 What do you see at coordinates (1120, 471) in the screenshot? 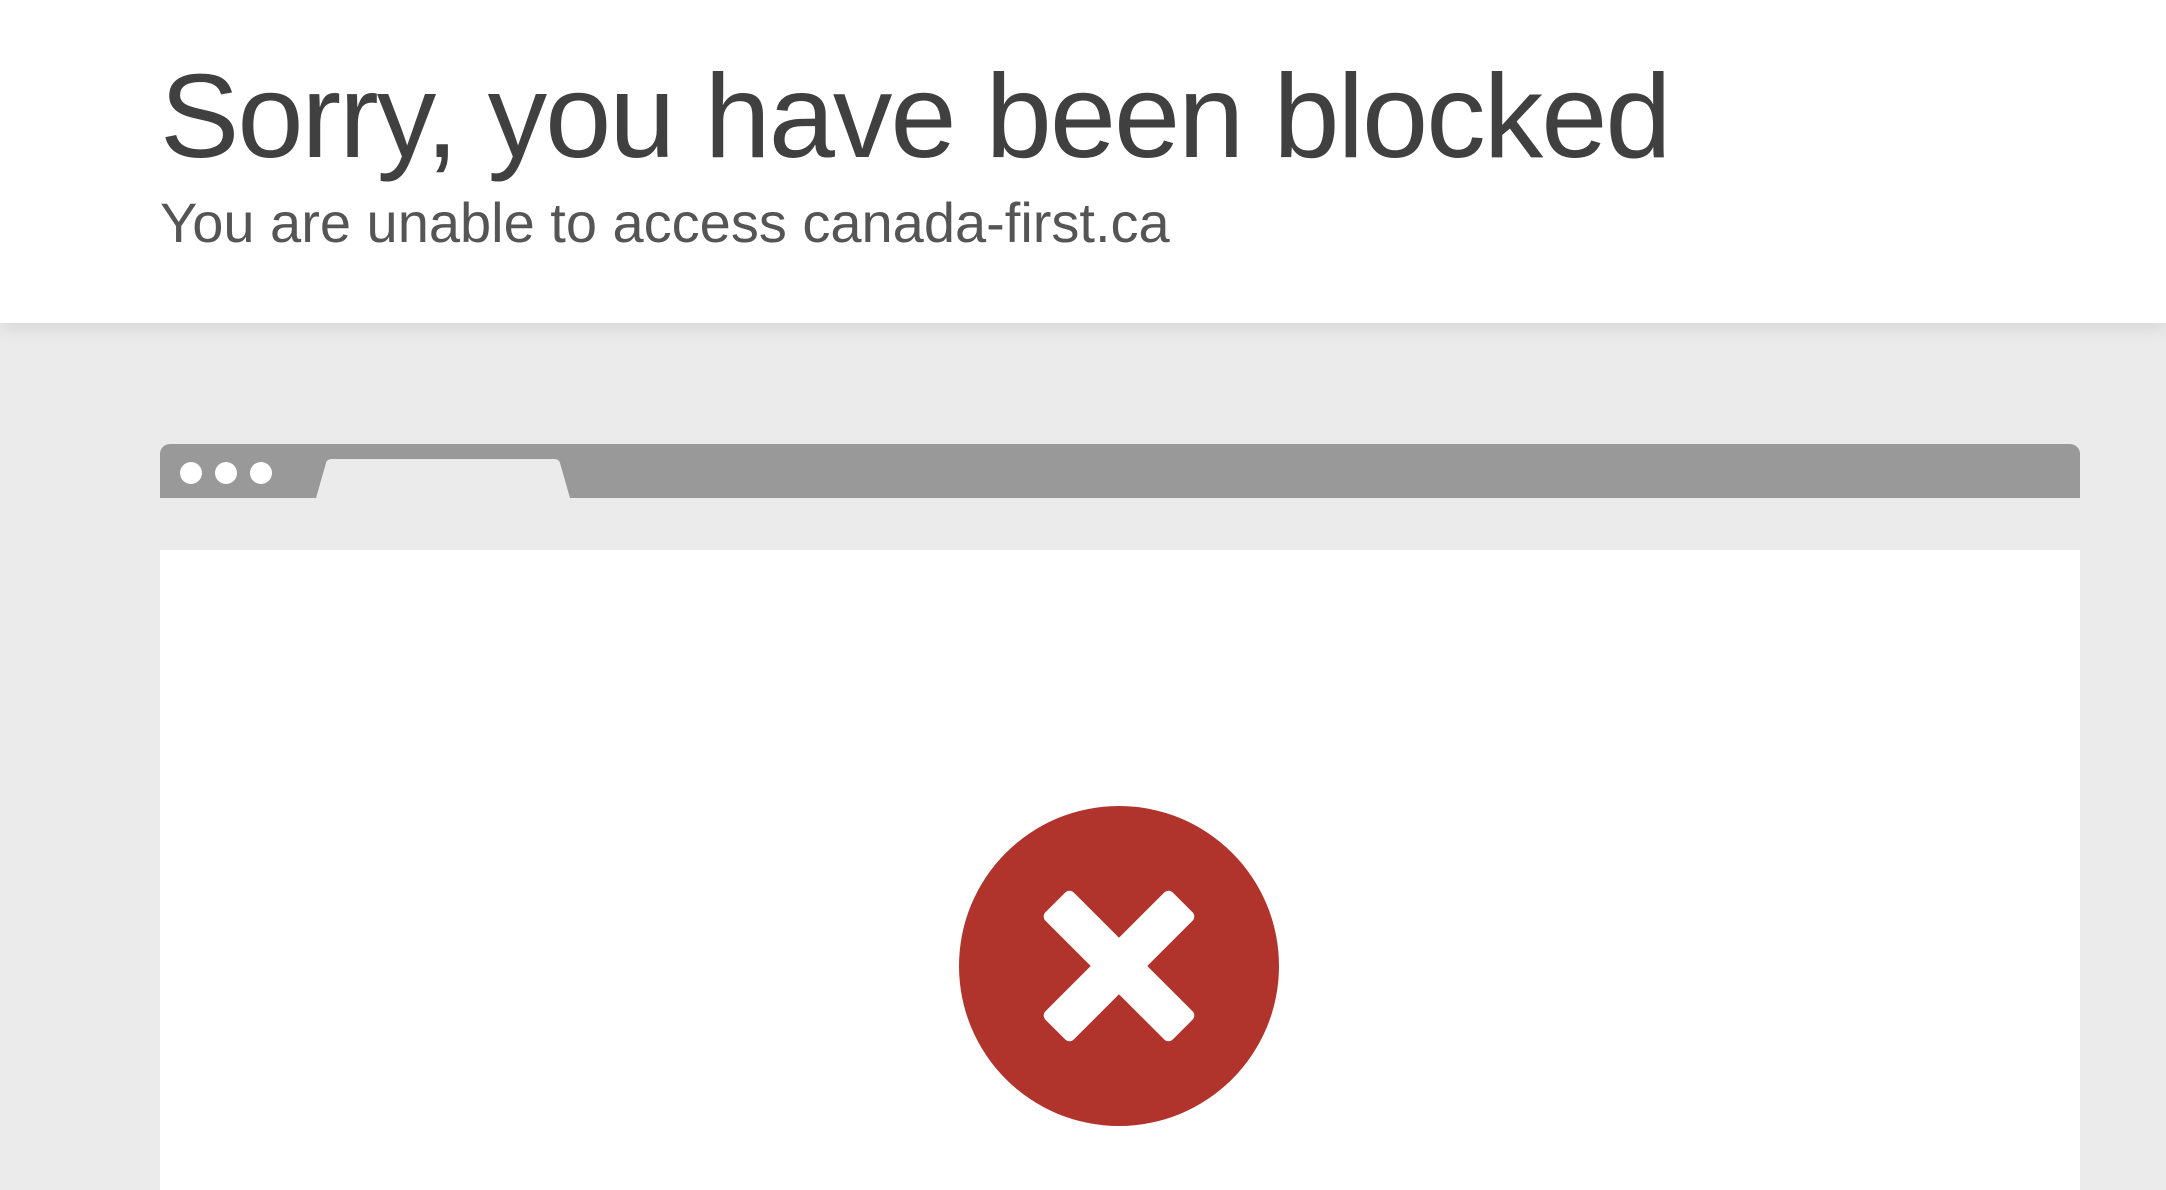
I see `browser-window-bar` at bounding box center [1120, 471].